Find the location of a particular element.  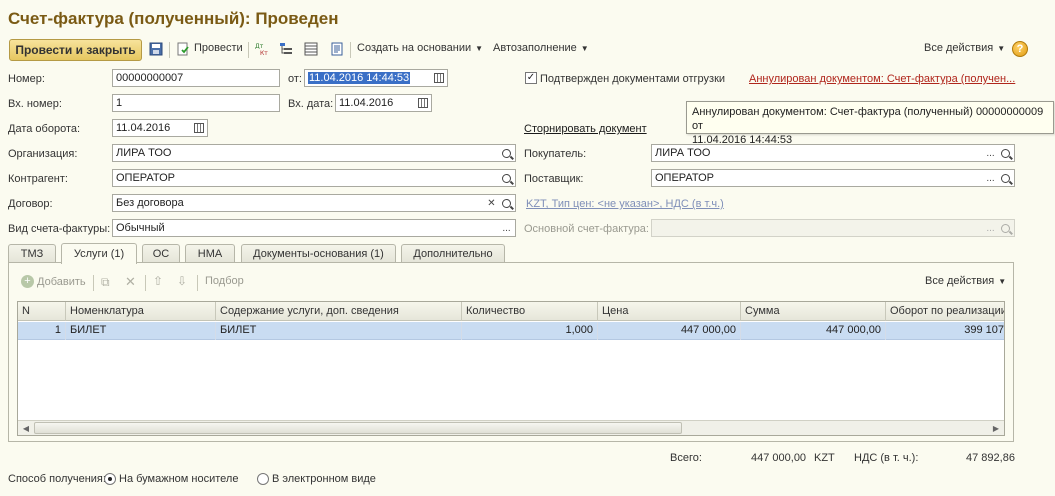

clear-icon: ✕ is located at coordinates (491, 203).